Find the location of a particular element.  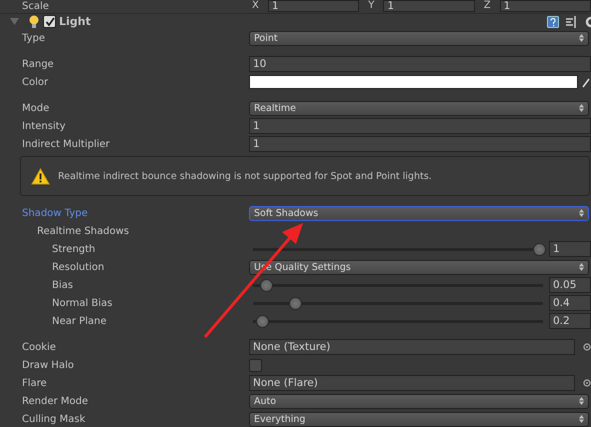

property-label: Draw Halo is located at coordinates (47, 365).